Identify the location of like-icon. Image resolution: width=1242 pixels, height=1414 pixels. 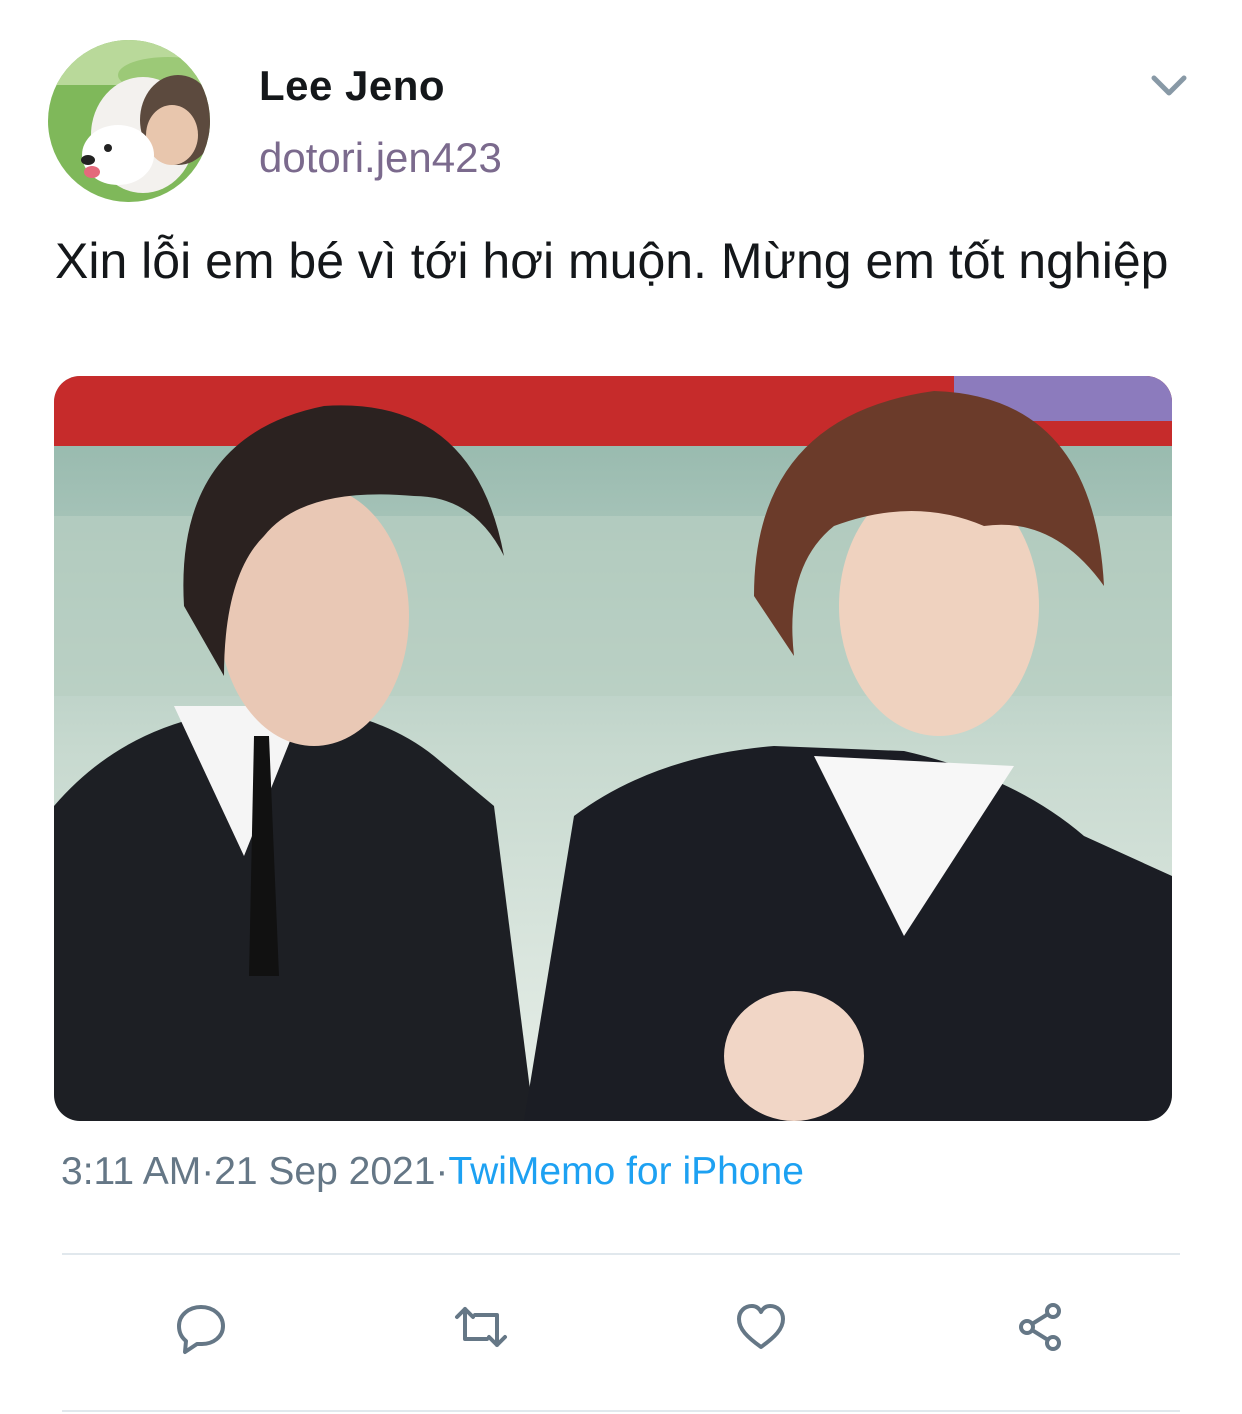
(761, 1326).